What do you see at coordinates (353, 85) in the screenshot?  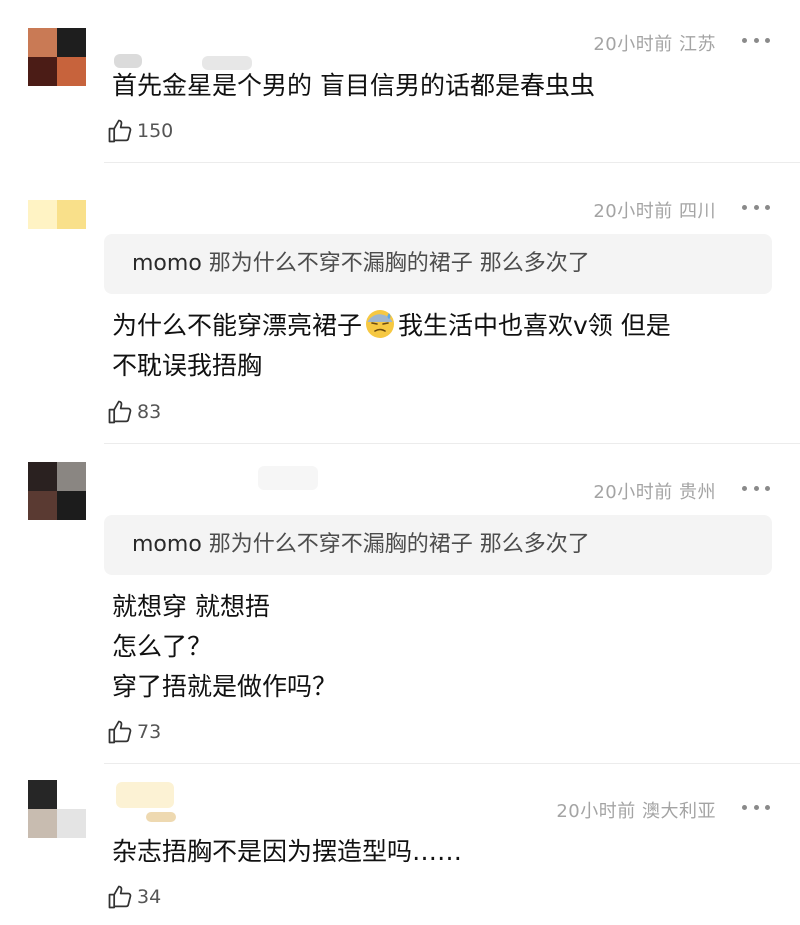 I see `comment-text: 首先金星是个男的 盲目信男的话都是春虫虫` at bounding box center [353, 85].